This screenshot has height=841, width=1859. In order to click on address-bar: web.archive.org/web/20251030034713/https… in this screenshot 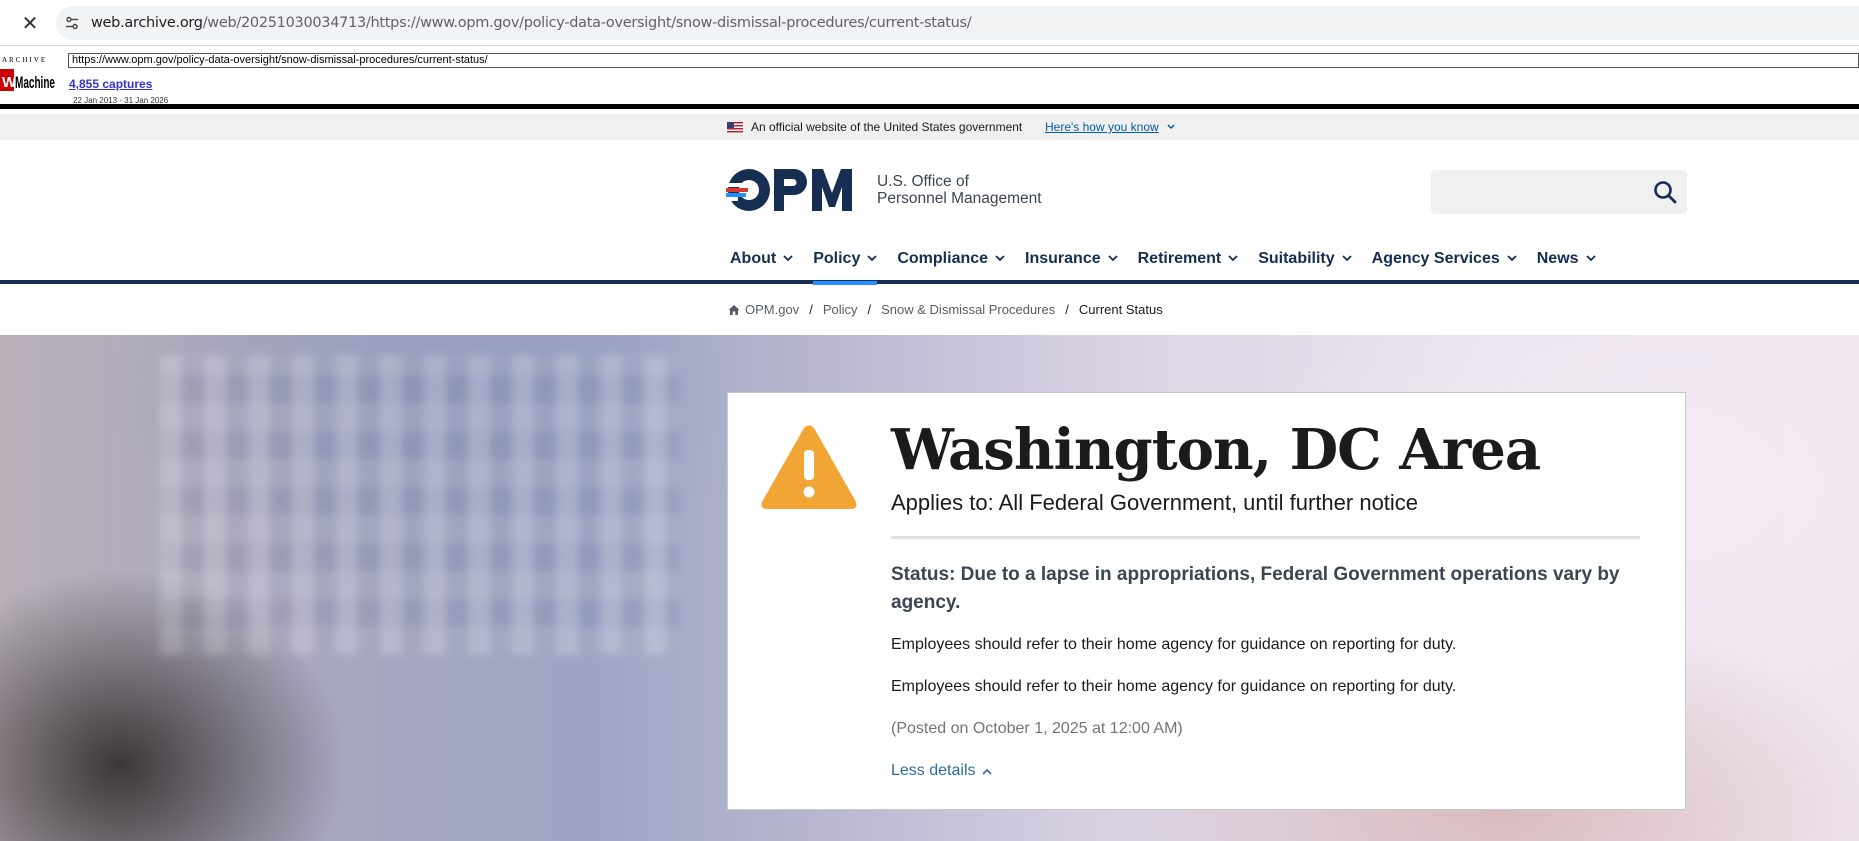, I will do `click(957, 23)`.